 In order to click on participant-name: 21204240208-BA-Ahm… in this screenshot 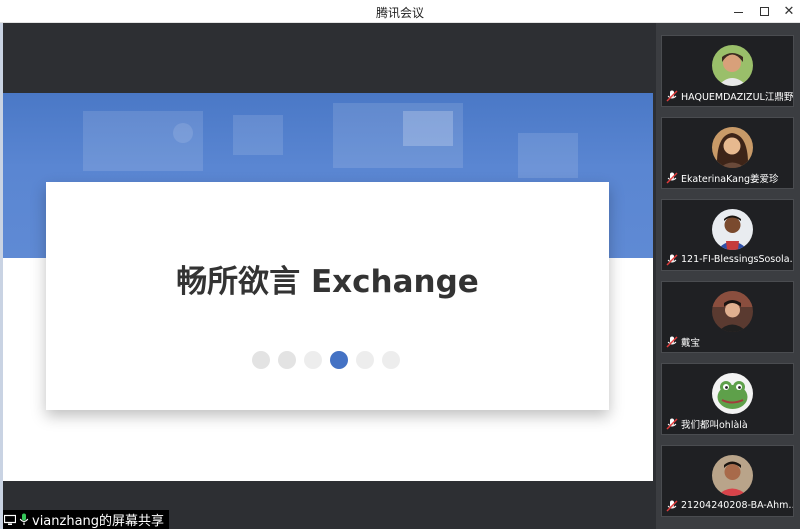, I will do `click(737, 505)`.